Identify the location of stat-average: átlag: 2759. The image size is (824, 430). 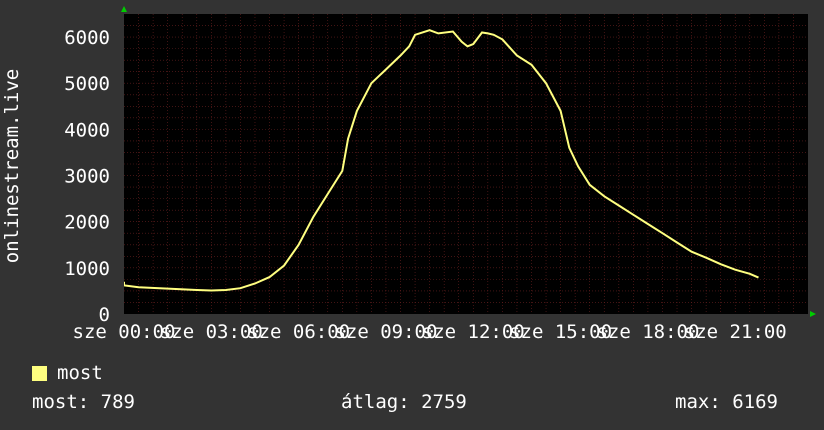
(404, 402).